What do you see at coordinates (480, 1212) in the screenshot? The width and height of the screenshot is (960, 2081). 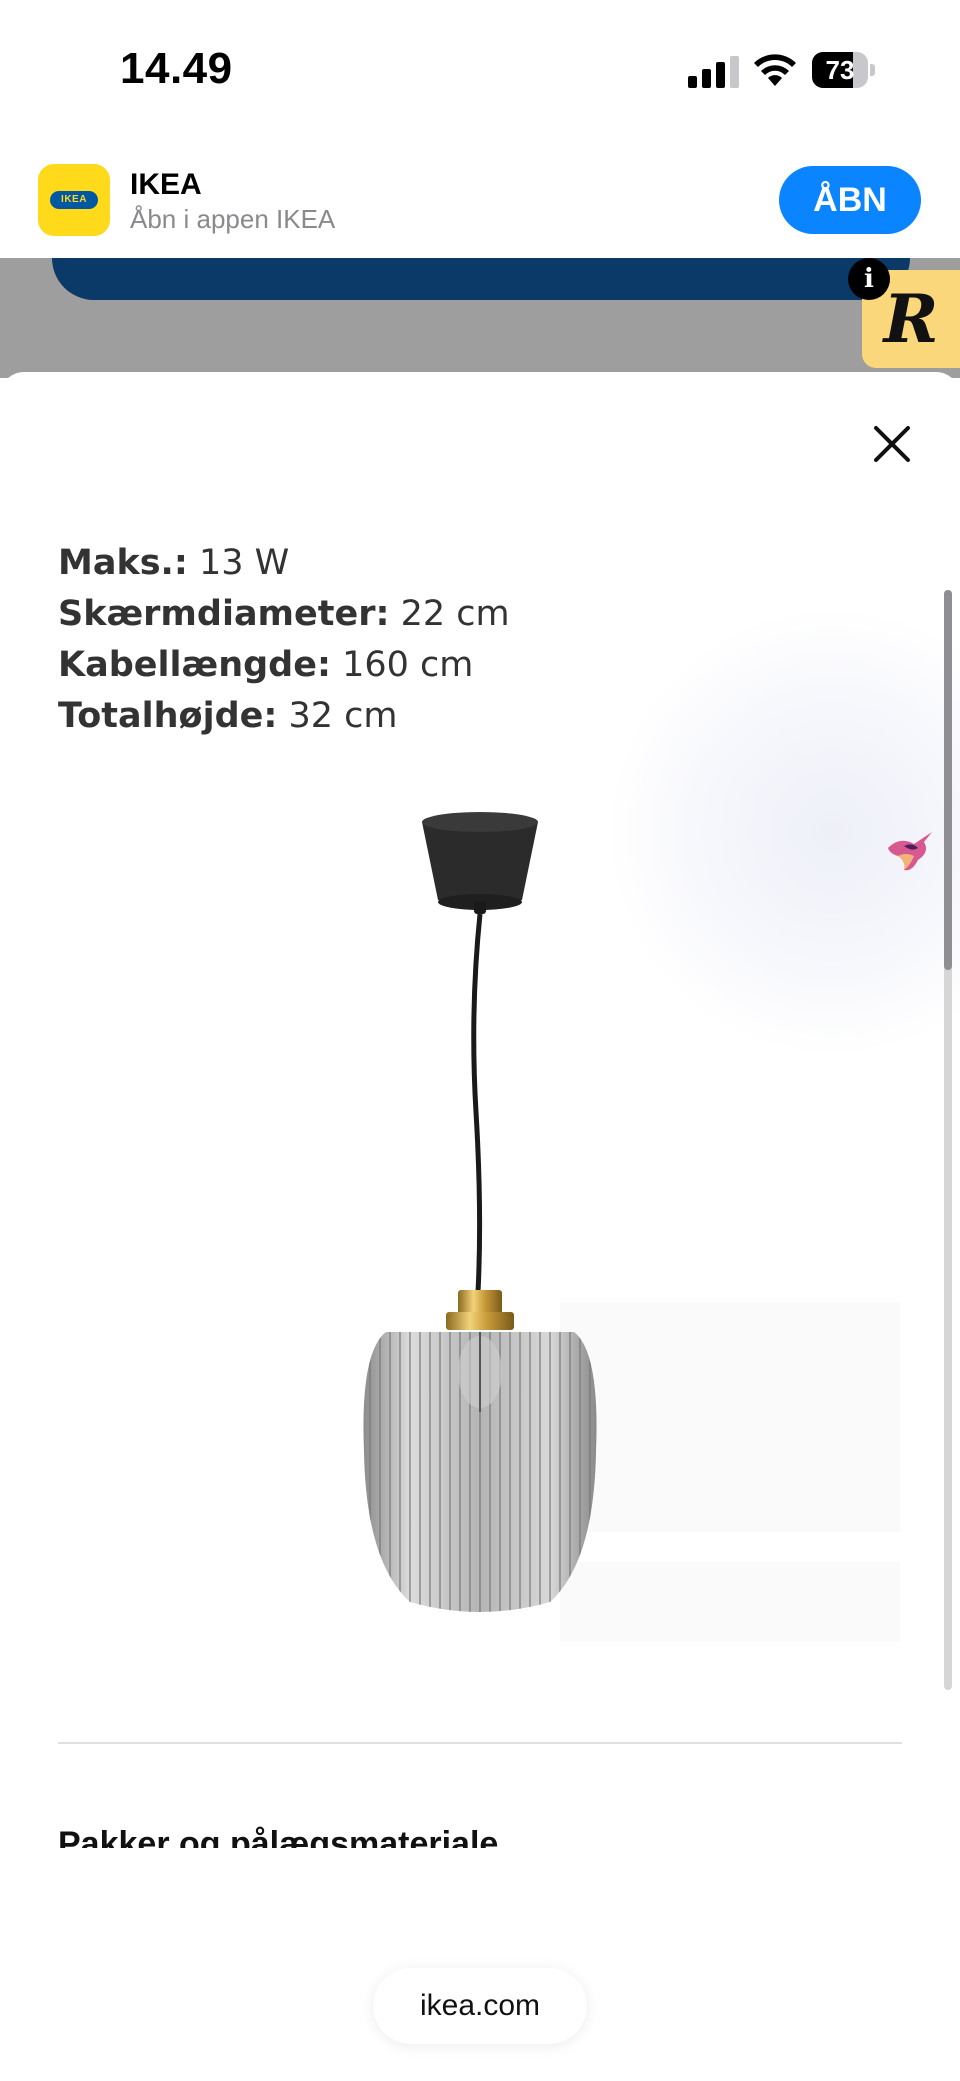 I see `pendant-lamp-image` at bounding box center [480, 1212].